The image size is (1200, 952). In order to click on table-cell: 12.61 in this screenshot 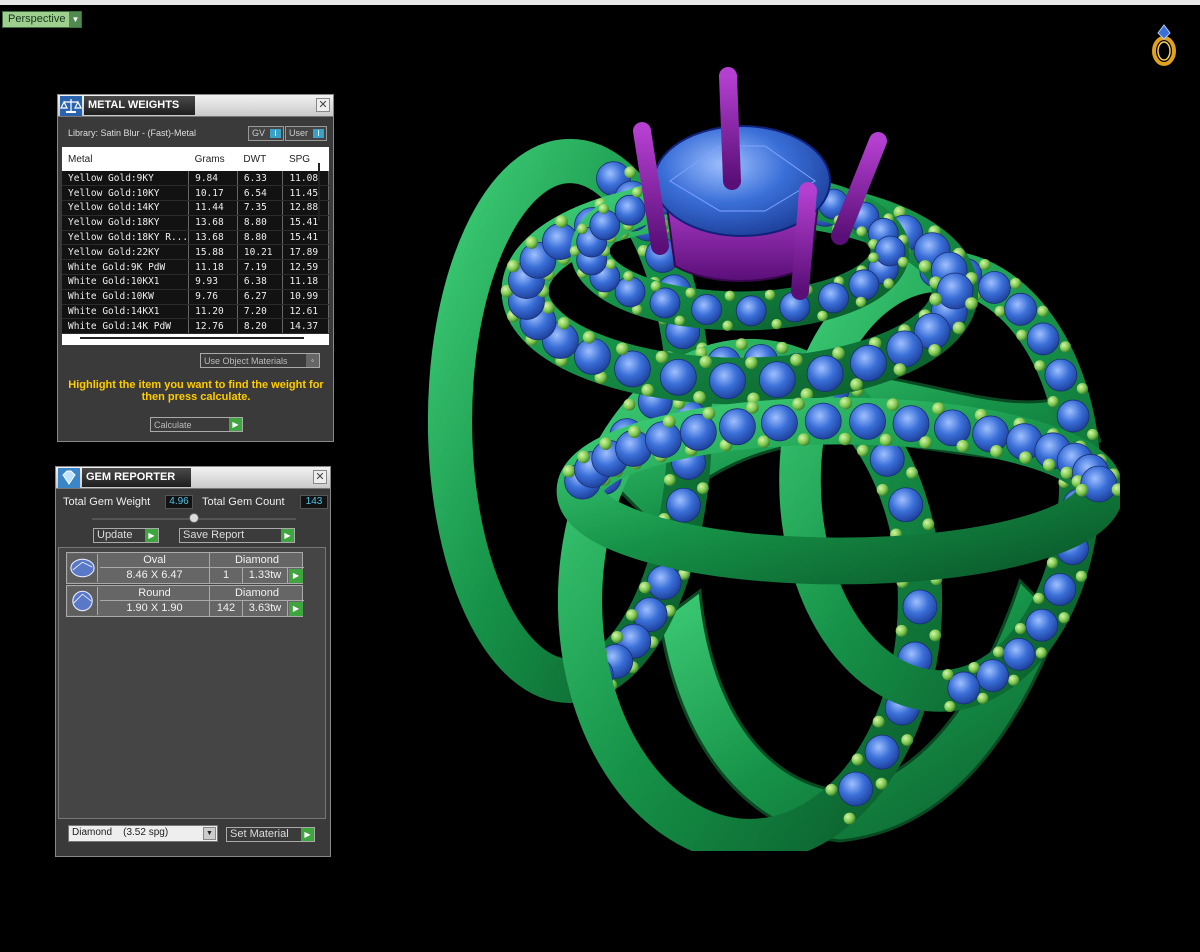, I will do `click(305, 312)`.